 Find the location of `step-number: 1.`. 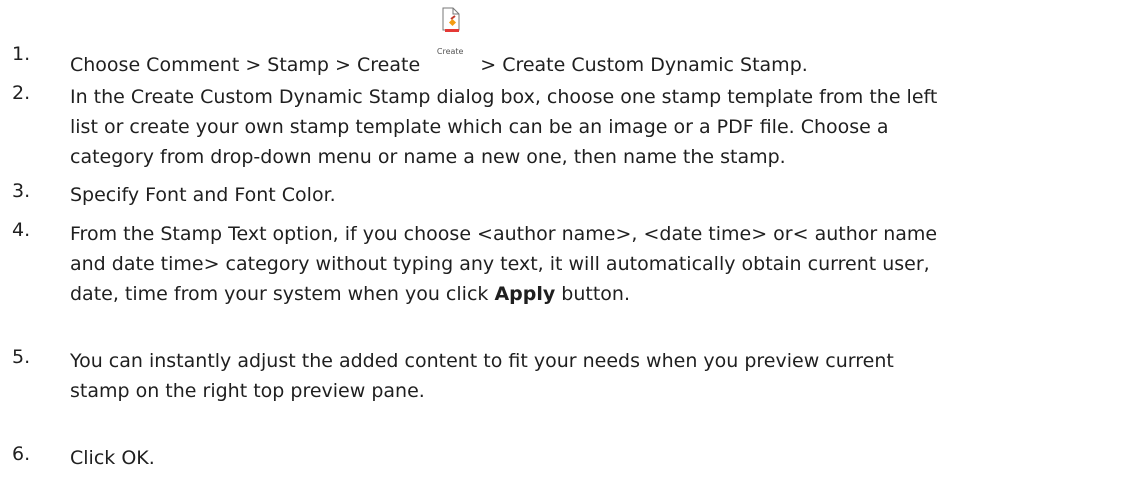

step-number: 1. is located at coordinates (21, 54).